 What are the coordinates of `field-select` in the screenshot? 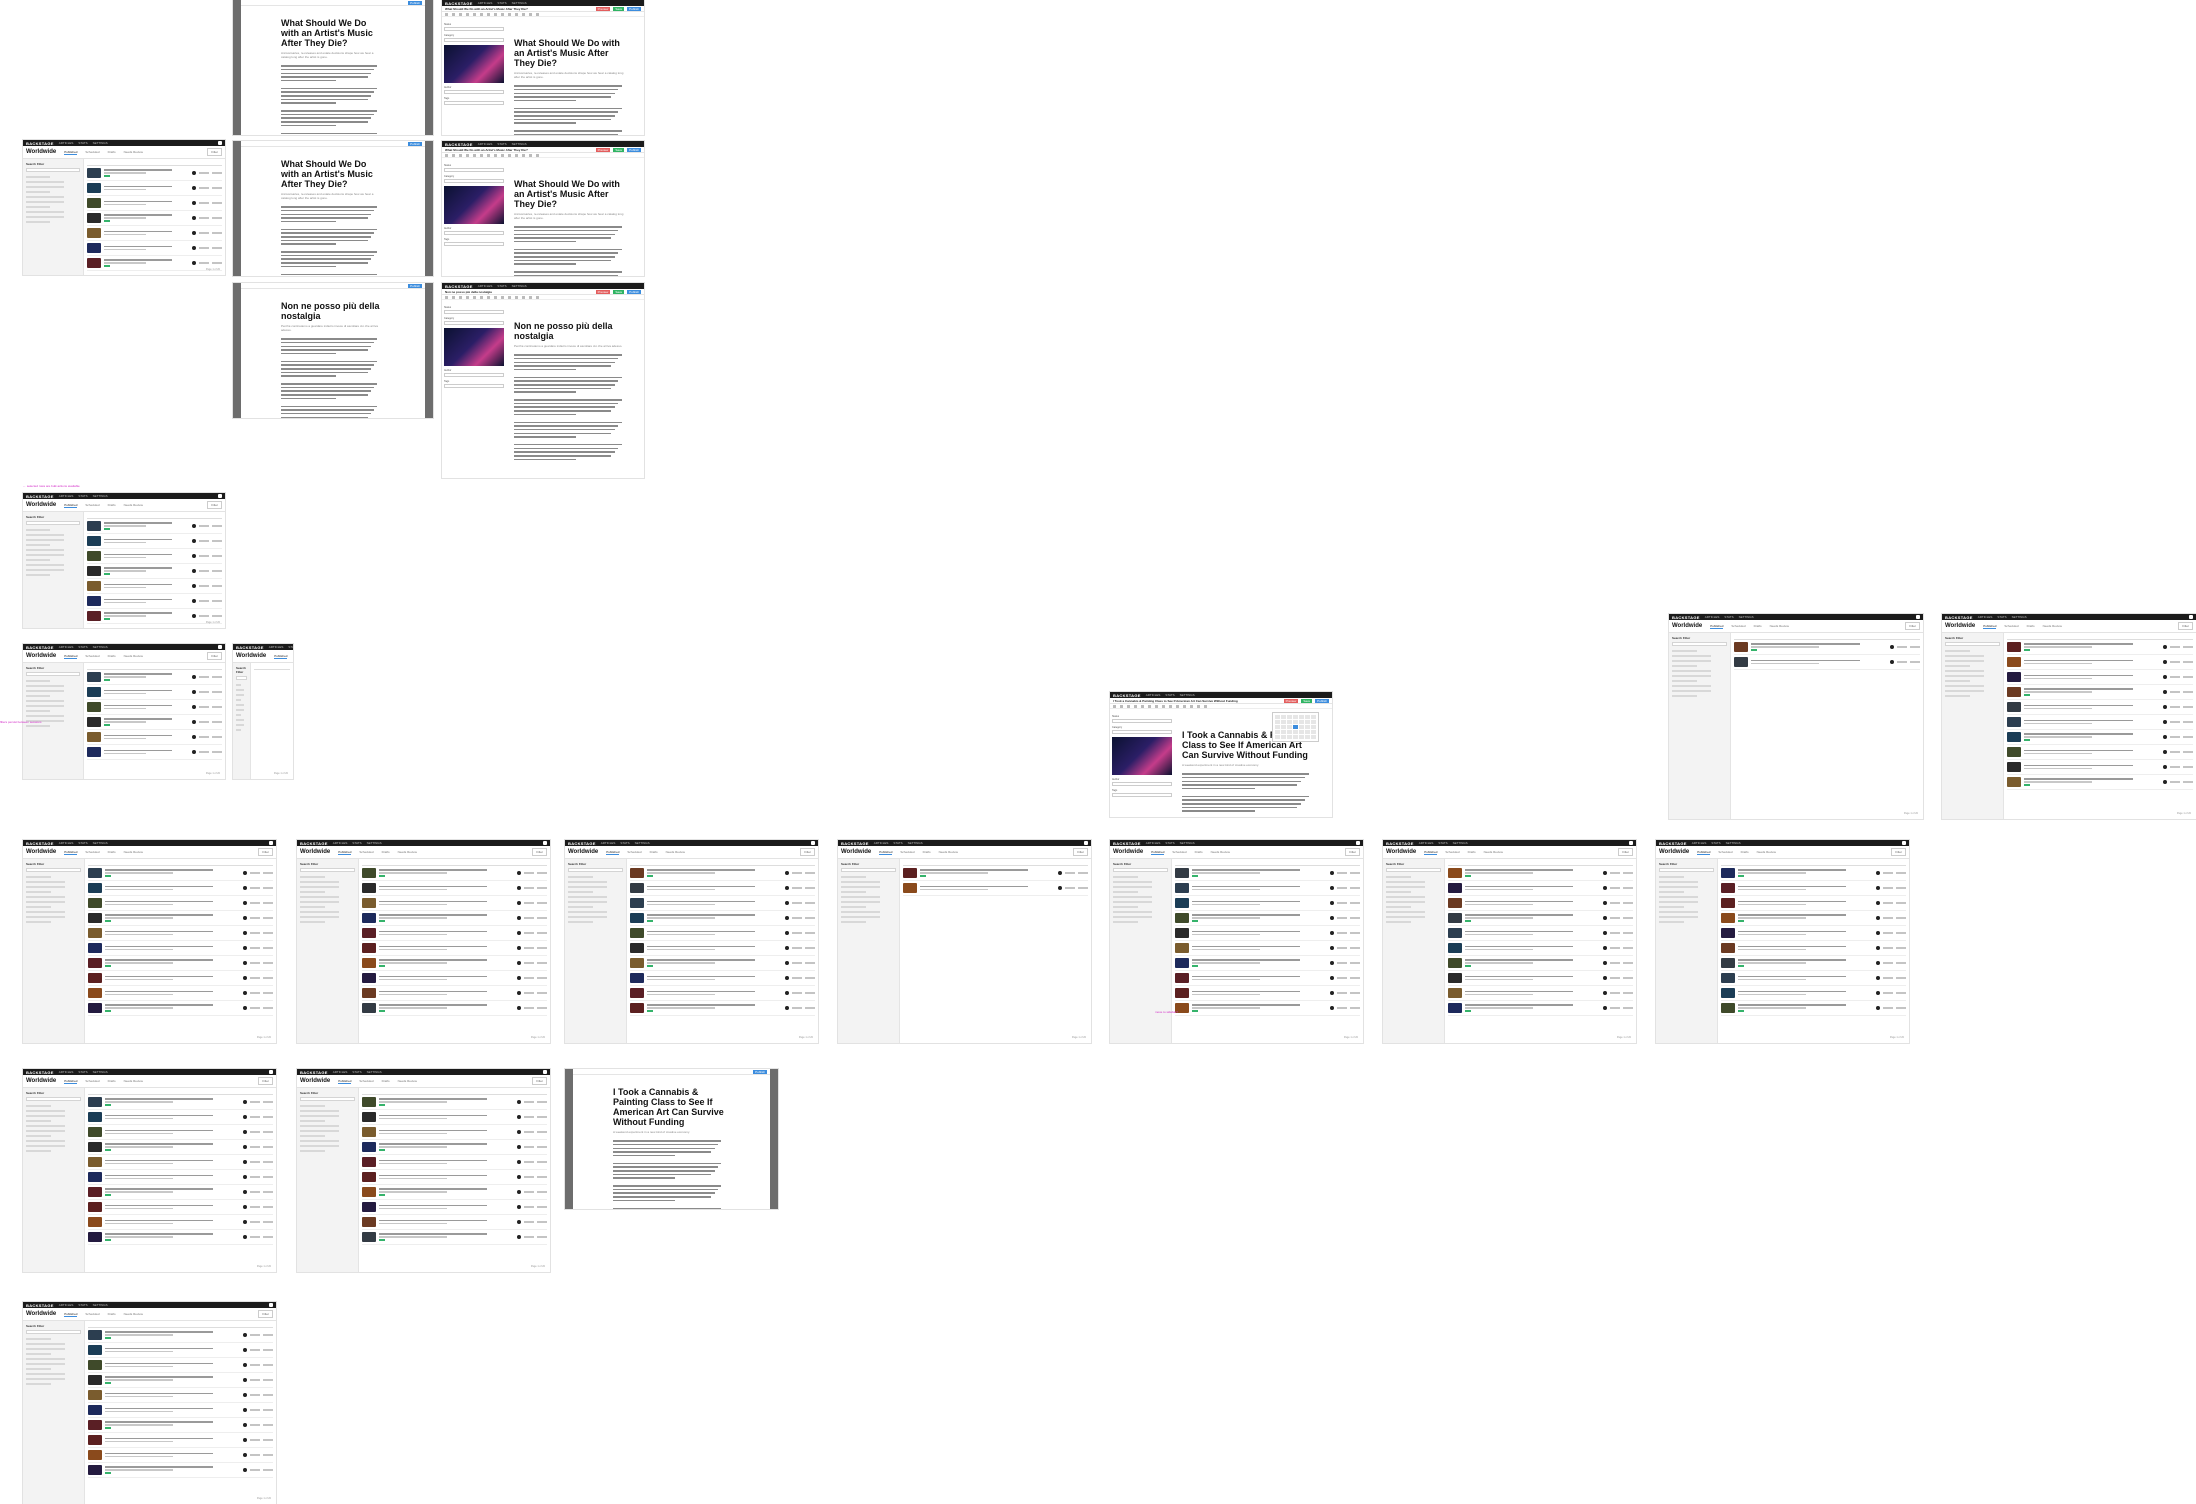 It's located at (474, 29).